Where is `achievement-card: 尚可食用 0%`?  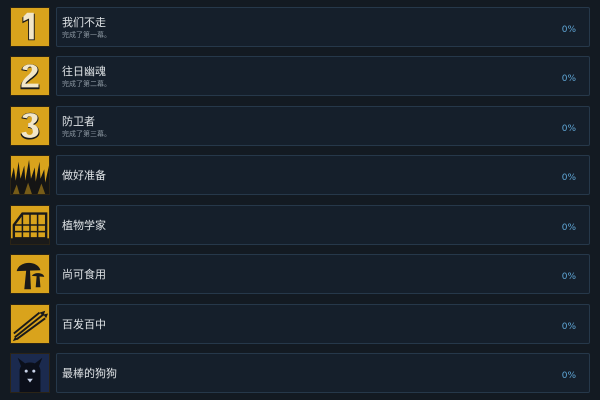
achievement-card: 尚可食用 0% is located at coordinates (323, 274).